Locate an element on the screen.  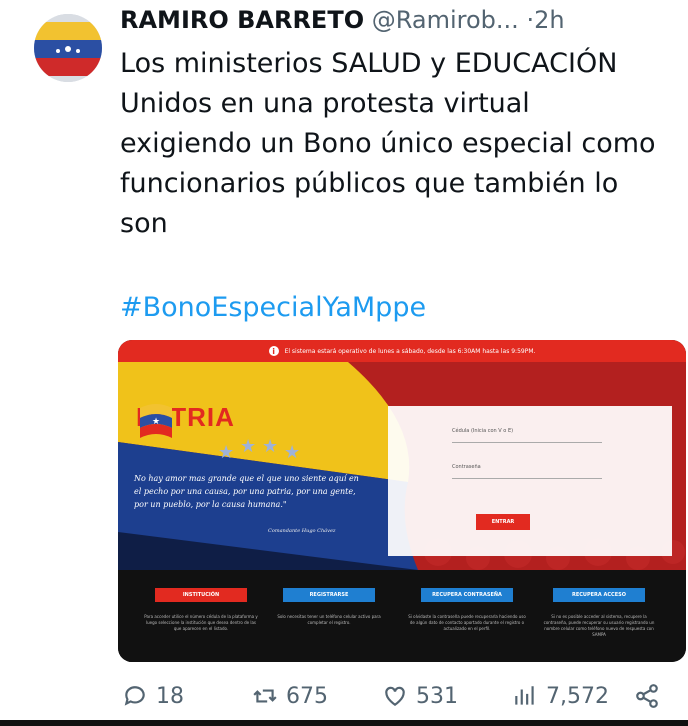
retweet-button: 675 is located at coordinates (290, 696).